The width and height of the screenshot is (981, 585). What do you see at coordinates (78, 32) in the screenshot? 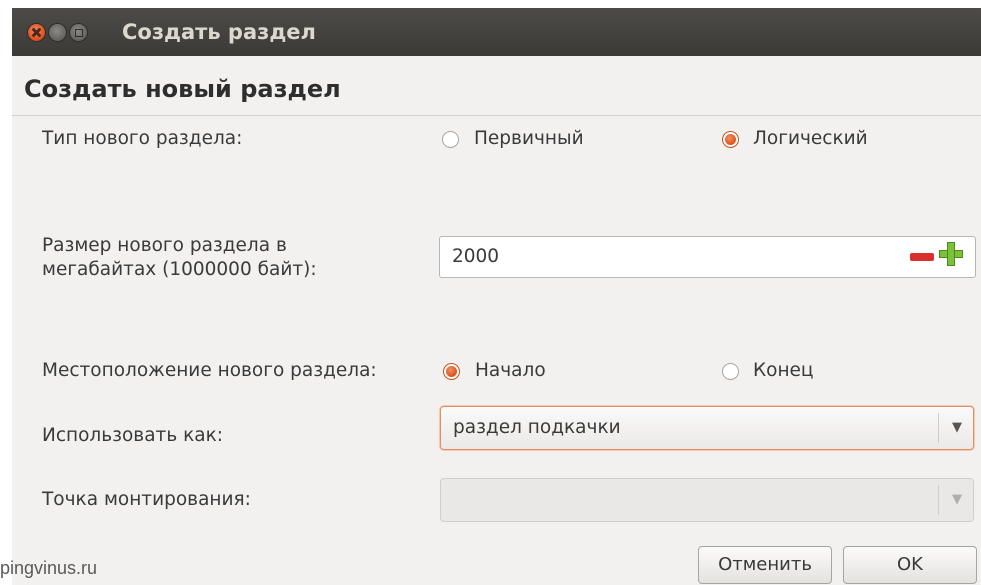
I see `maximize-window-icon` at bounding box center [78, 32].